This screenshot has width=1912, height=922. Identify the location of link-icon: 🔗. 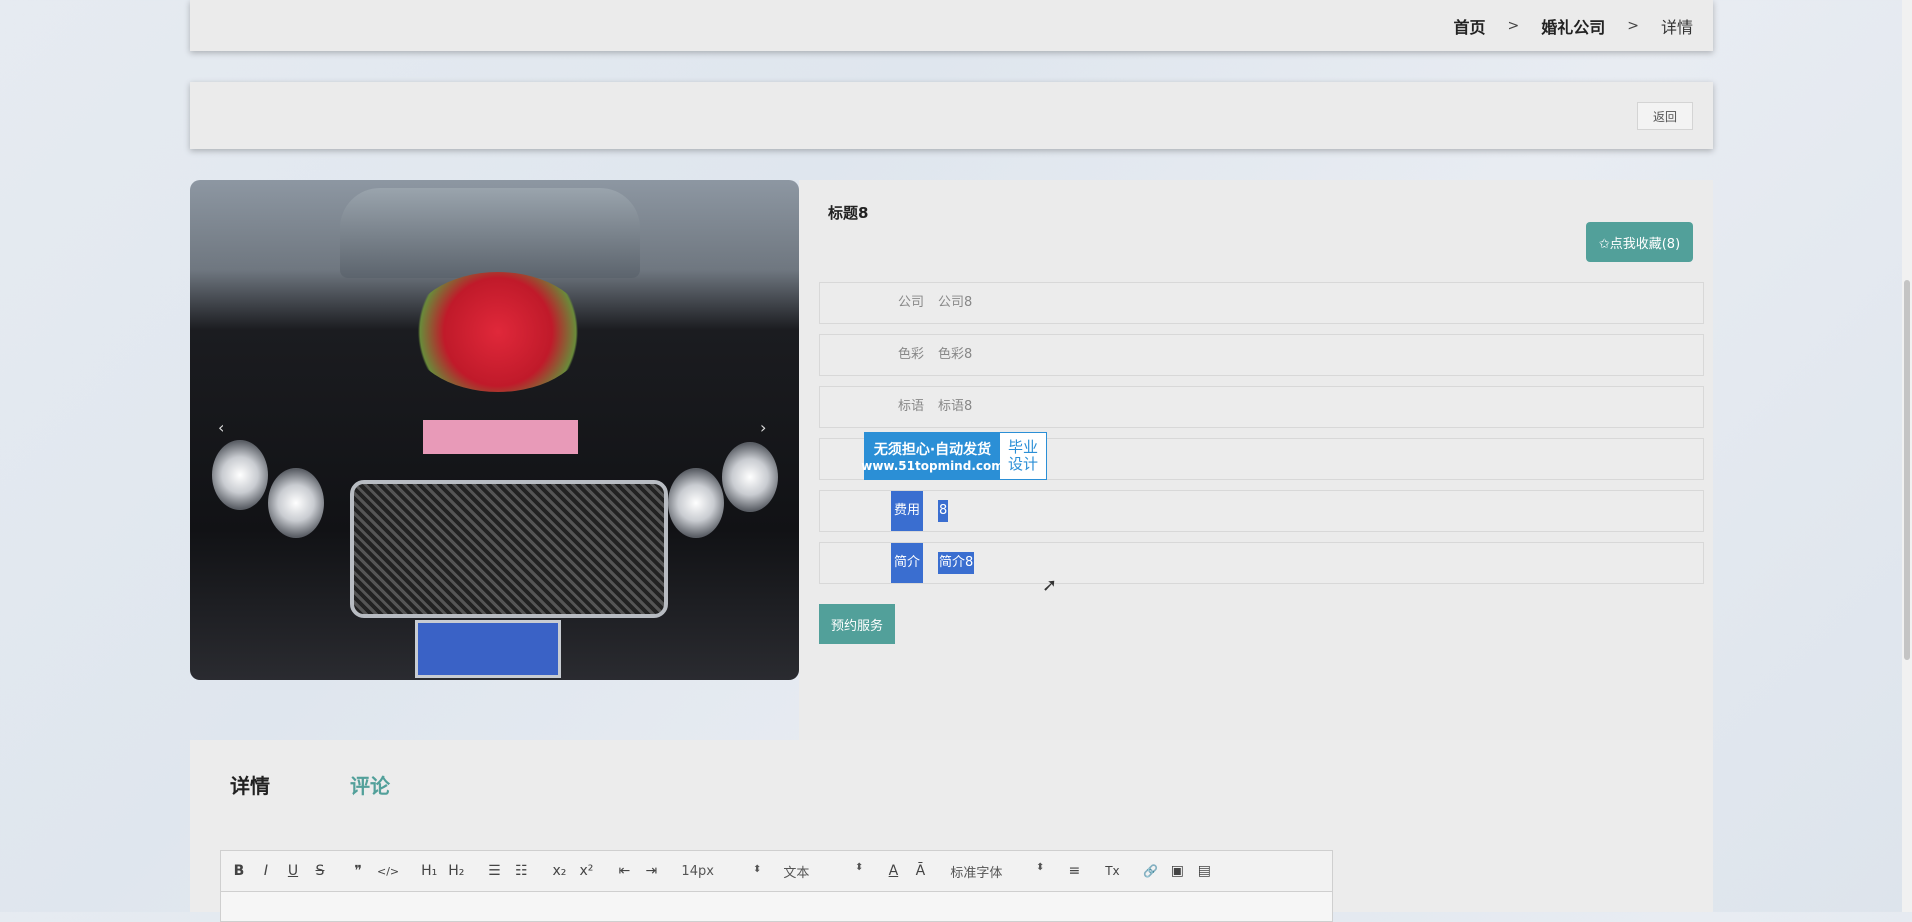
(1150, 871).